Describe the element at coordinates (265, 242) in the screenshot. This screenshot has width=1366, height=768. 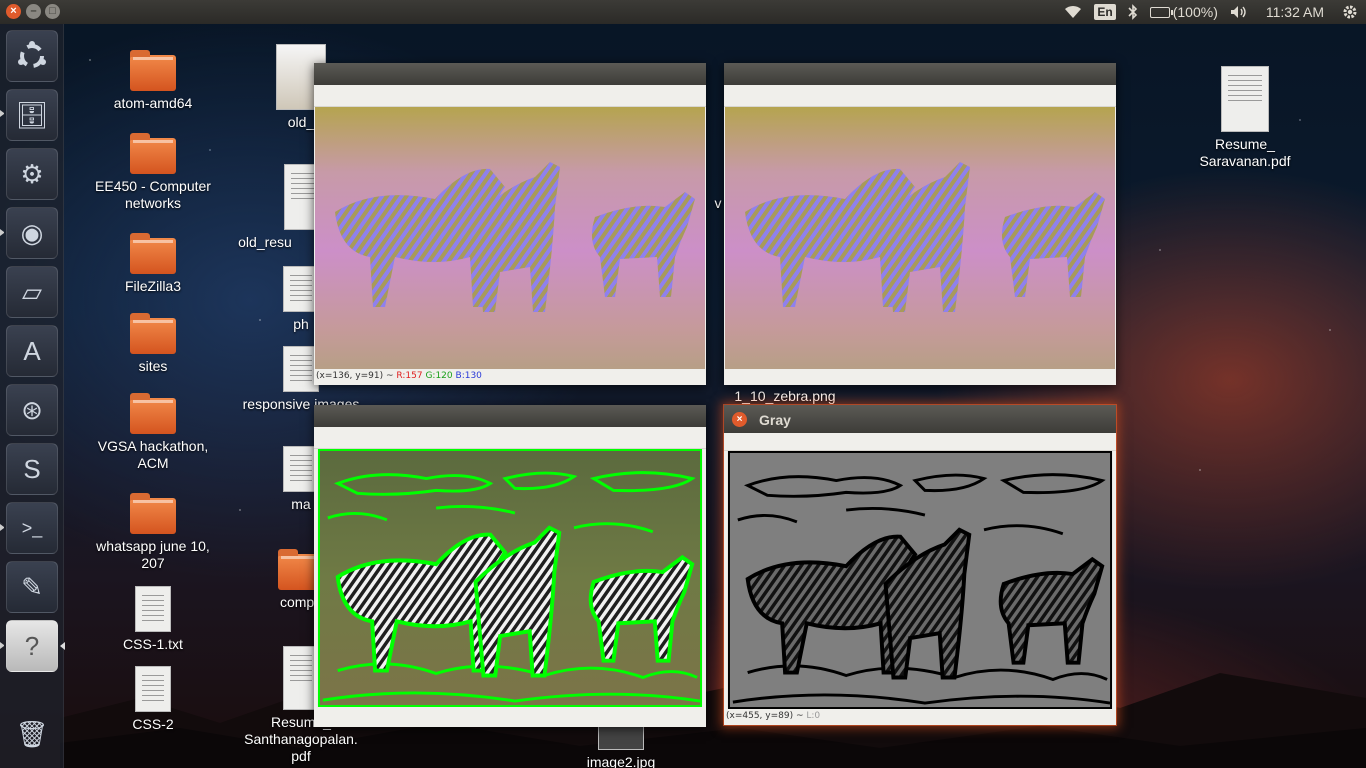
I see `desktop-icon-label: old_resu` at that location.